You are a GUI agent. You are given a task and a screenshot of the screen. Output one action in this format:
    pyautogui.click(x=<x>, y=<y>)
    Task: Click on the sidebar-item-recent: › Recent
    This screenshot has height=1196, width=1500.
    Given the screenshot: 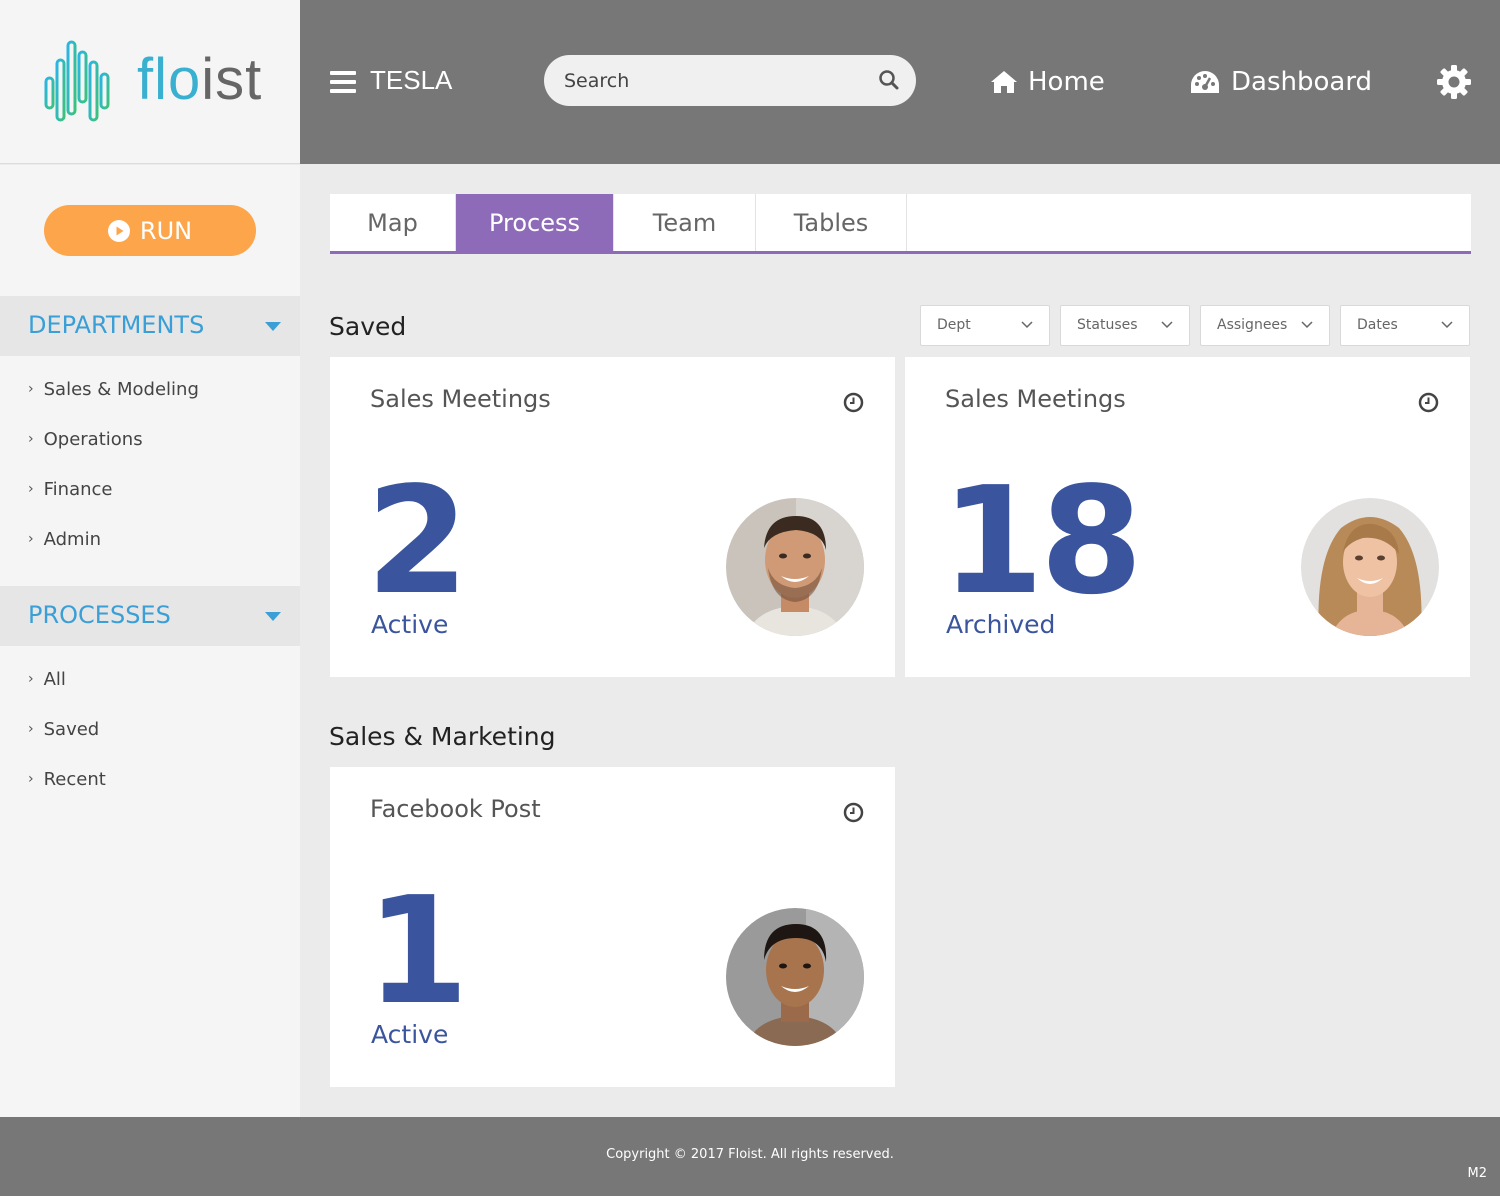 What is the action you would take?
    pyautogui.click(x=67, y=779)
    